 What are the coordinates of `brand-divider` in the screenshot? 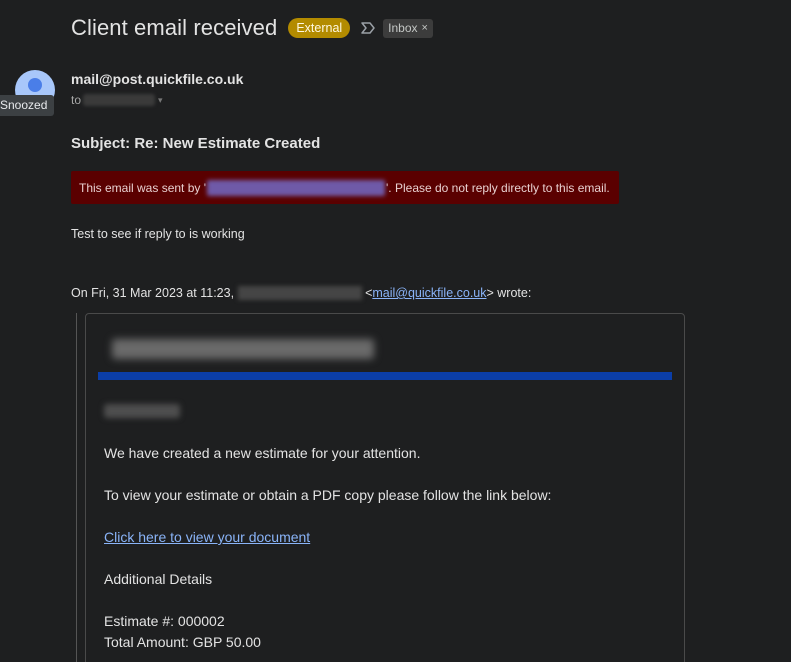 It's located at (385, 376).